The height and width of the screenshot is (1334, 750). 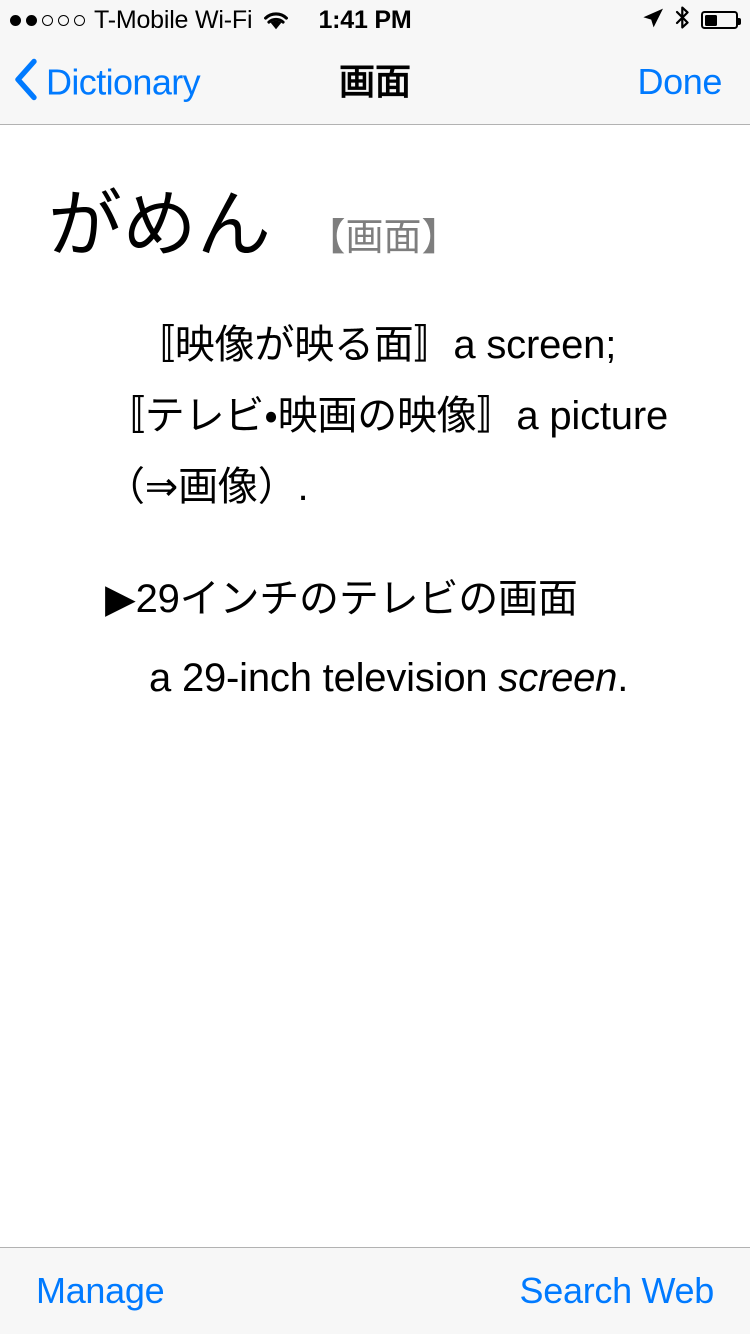 I want to click on example-english: a 29-inch television screen., so click(x=401, y=678).